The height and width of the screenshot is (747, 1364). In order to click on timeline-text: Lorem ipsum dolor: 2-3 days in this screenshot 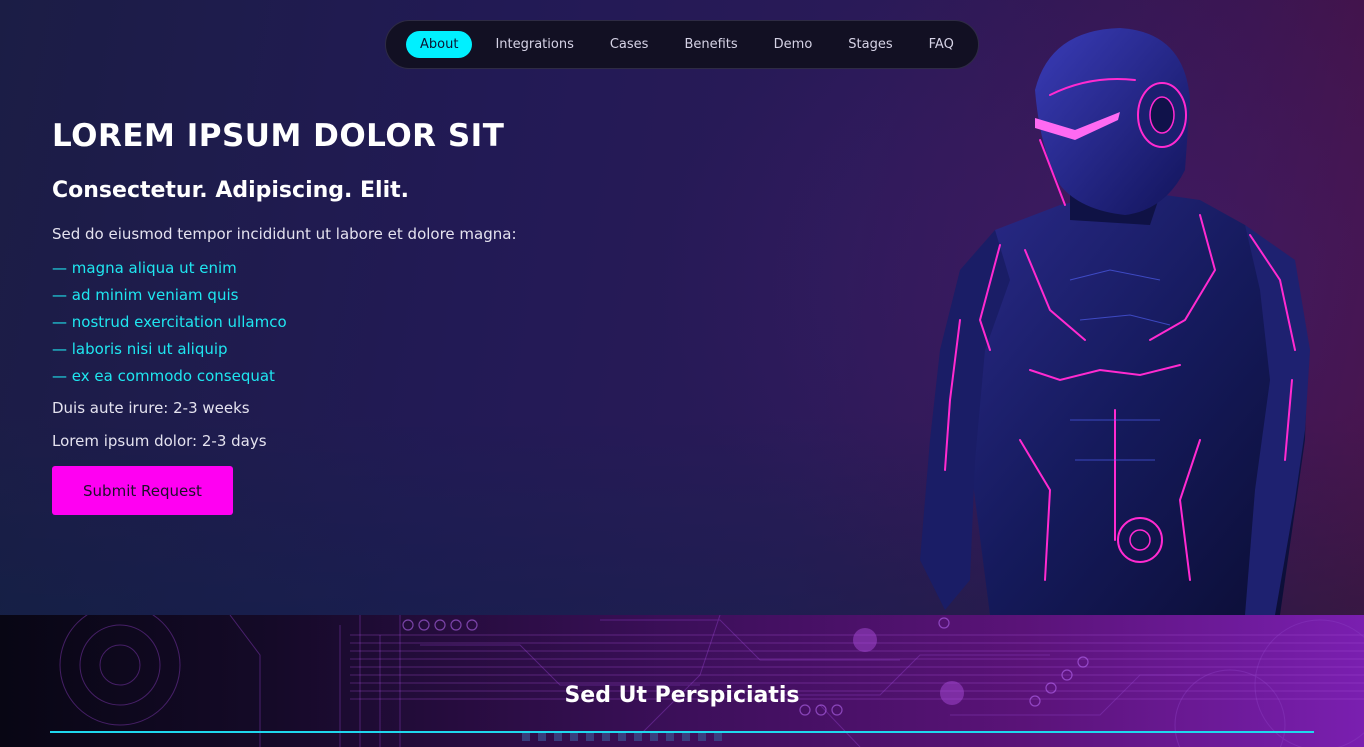, I will do `click(159, 441)`.